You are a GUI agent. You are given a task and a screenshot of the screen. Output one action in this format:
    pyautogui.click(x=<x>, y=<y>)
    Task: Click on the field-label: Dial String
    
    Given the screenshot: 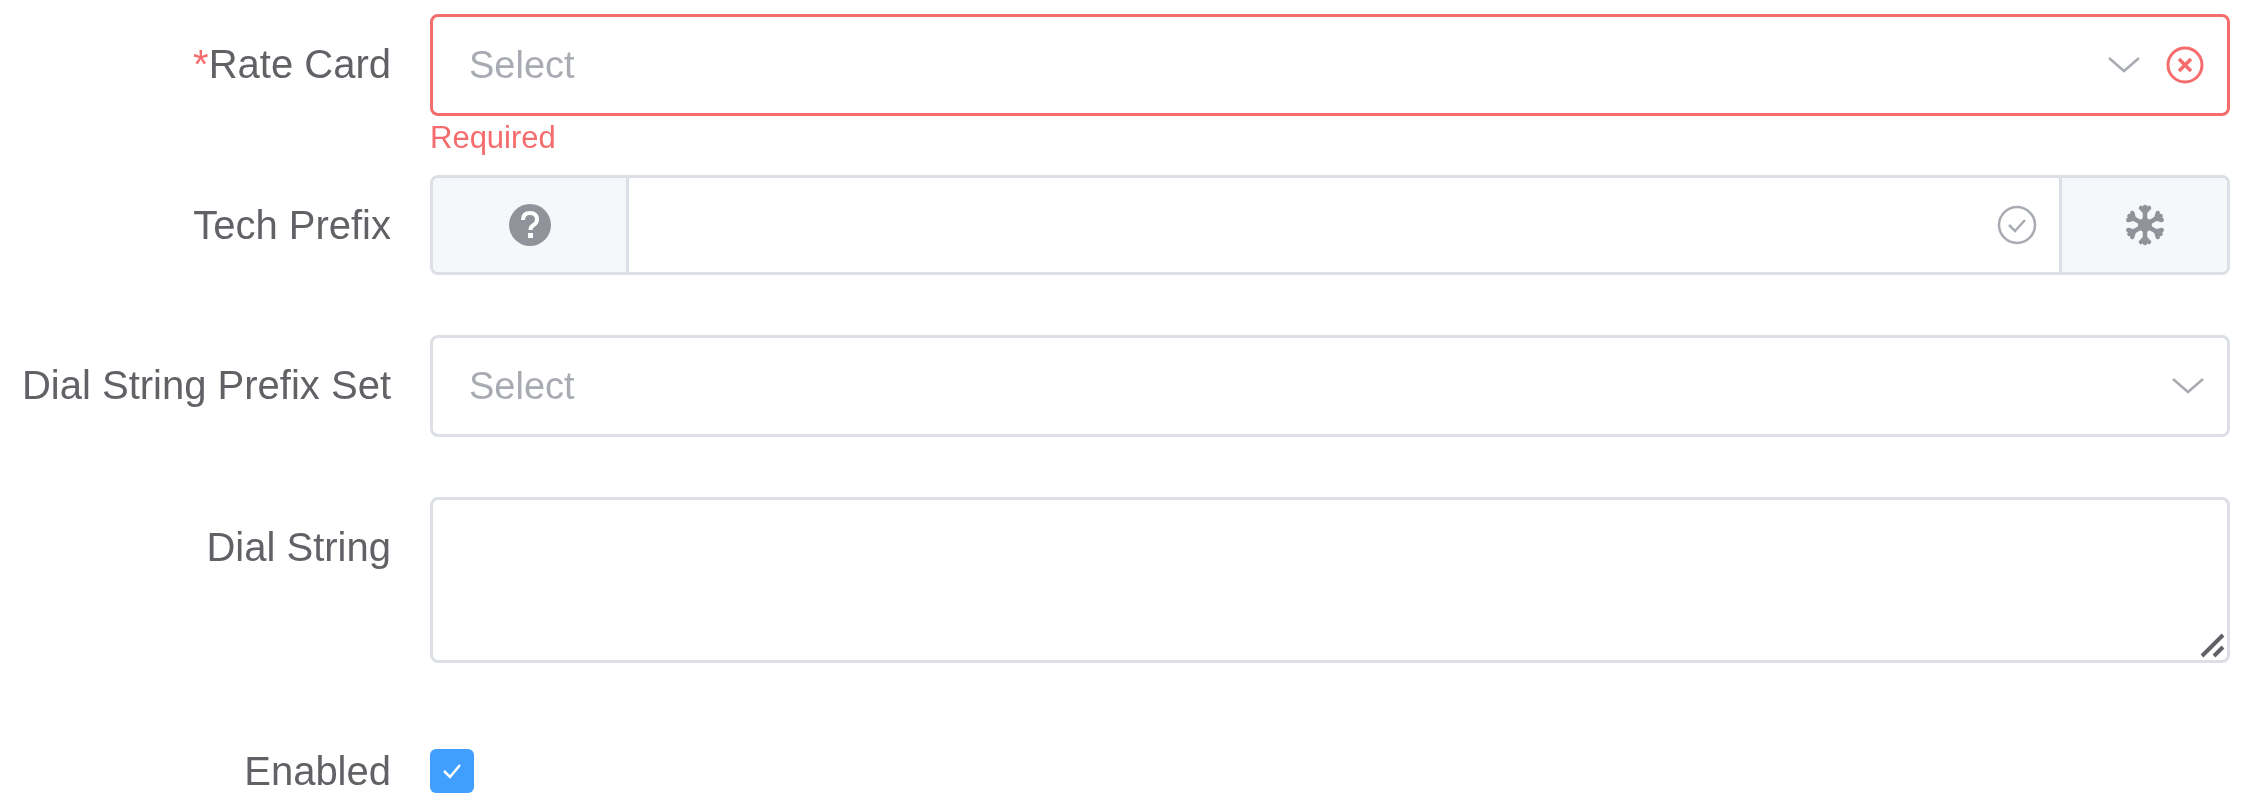 What is the action you would take?
    pyautogui.click(x=298, y=547)
    